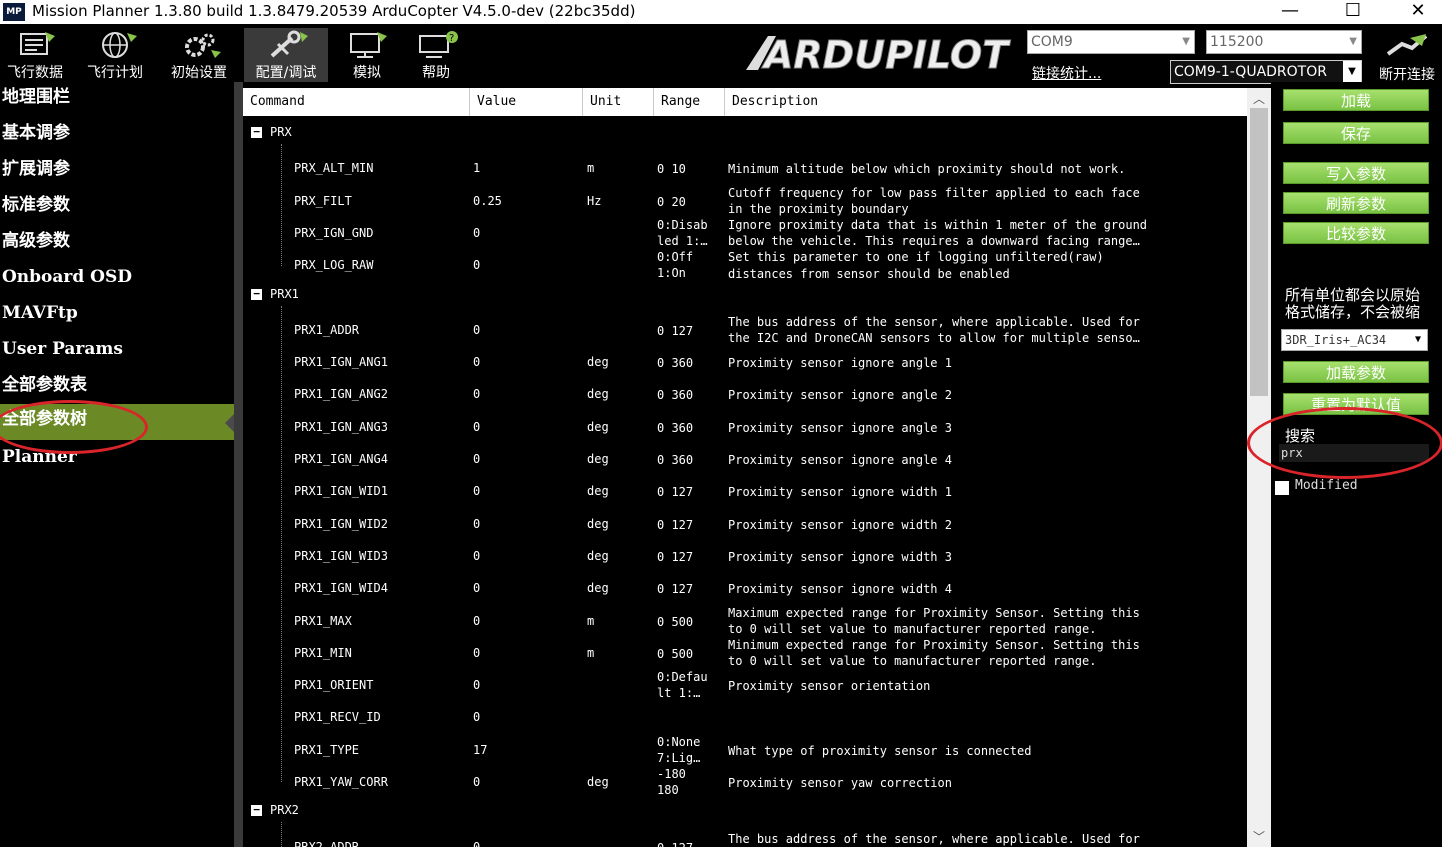  I want to click on scroll-down-icon: ﹀, so click(1259, 837).